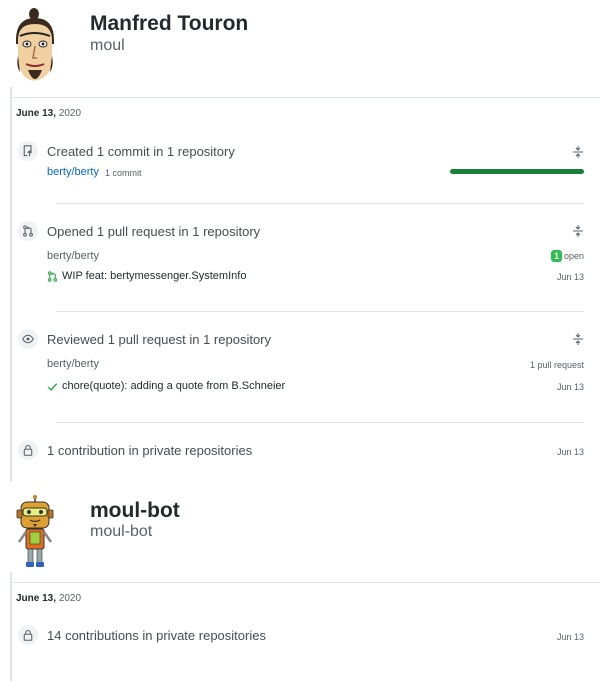 The width and height of the screenshot is (600, 681). What do you see at coordinates (154, 276) in the screenshot?
I see `pull-request-link: WIP feat: bertymessenger.SystemInfo` at bounding box center [154, 276].